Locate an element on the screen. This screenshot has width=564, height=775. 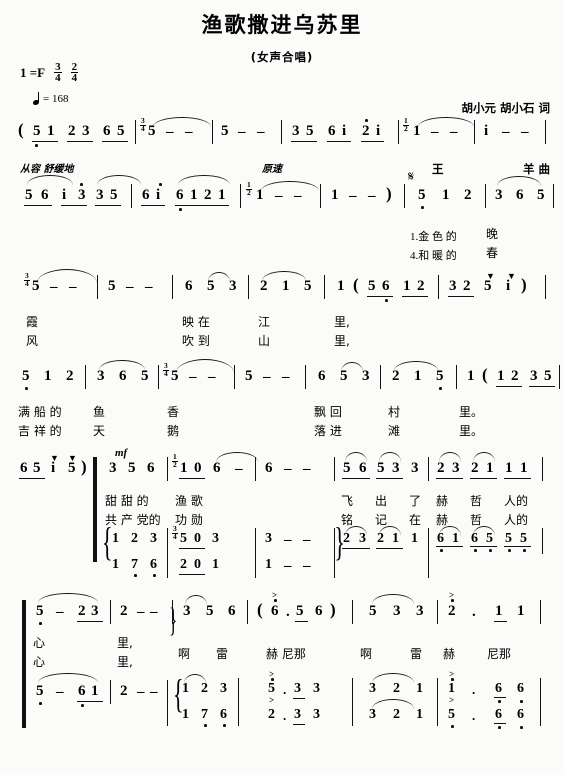
note: 0 is located at coordinates (197, 538).